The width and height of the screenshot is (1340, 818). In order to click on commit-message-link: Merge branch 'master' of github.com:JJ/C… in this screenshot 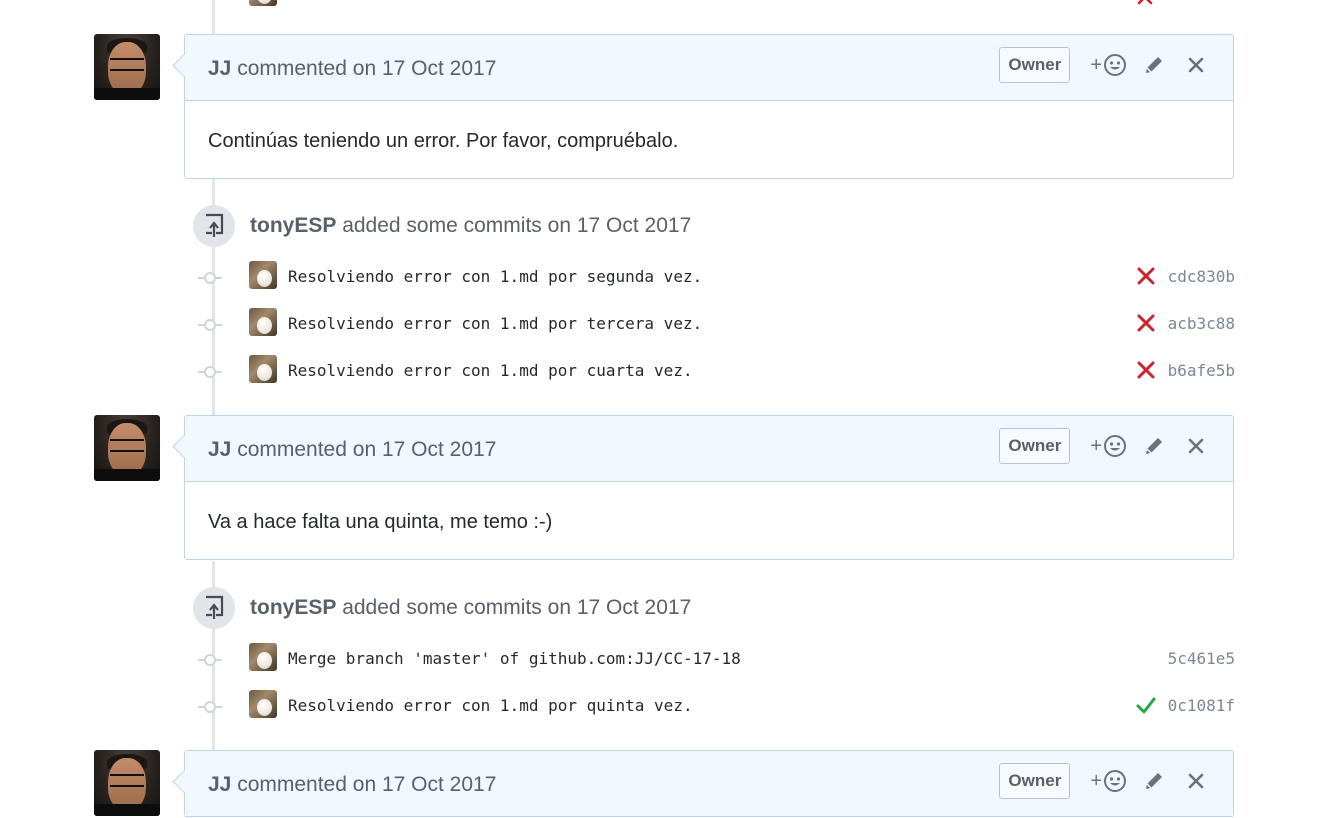, I will do `click(514, 658)`.